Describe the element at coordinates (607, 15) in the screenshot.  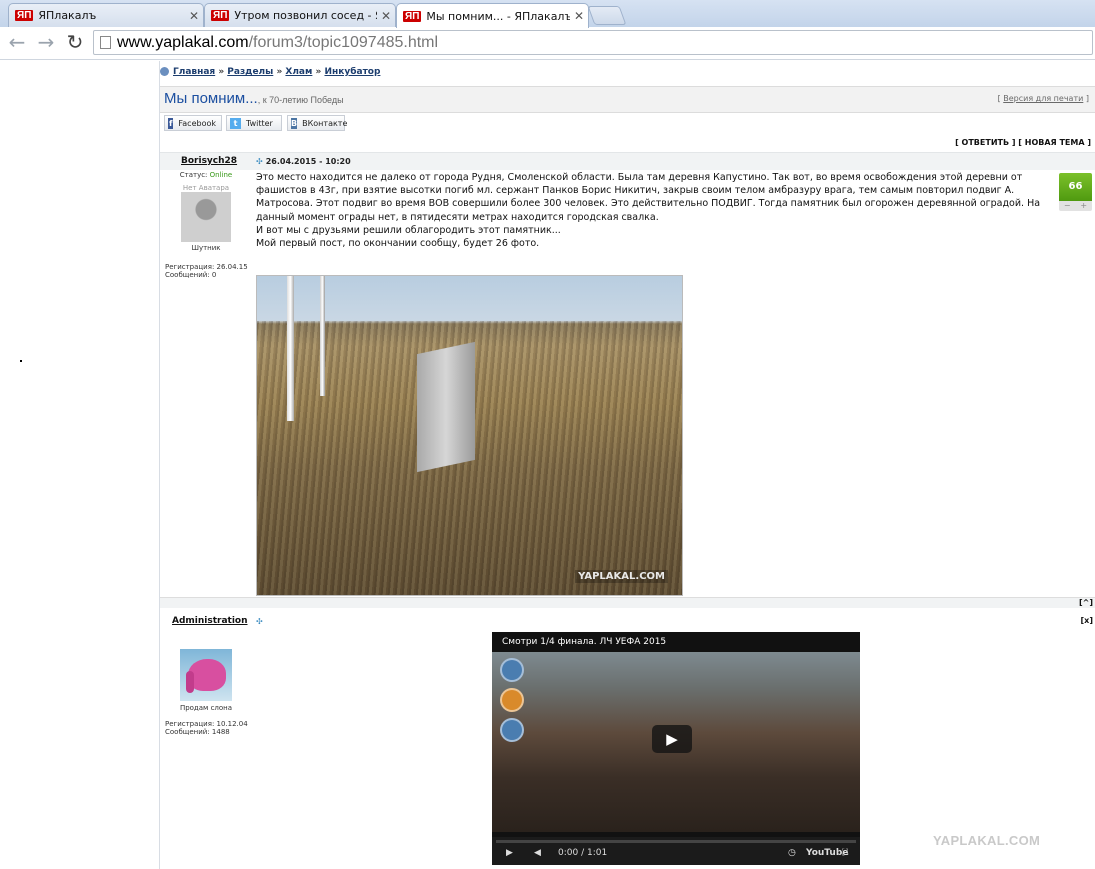
I see `new-tab-button` at that location.